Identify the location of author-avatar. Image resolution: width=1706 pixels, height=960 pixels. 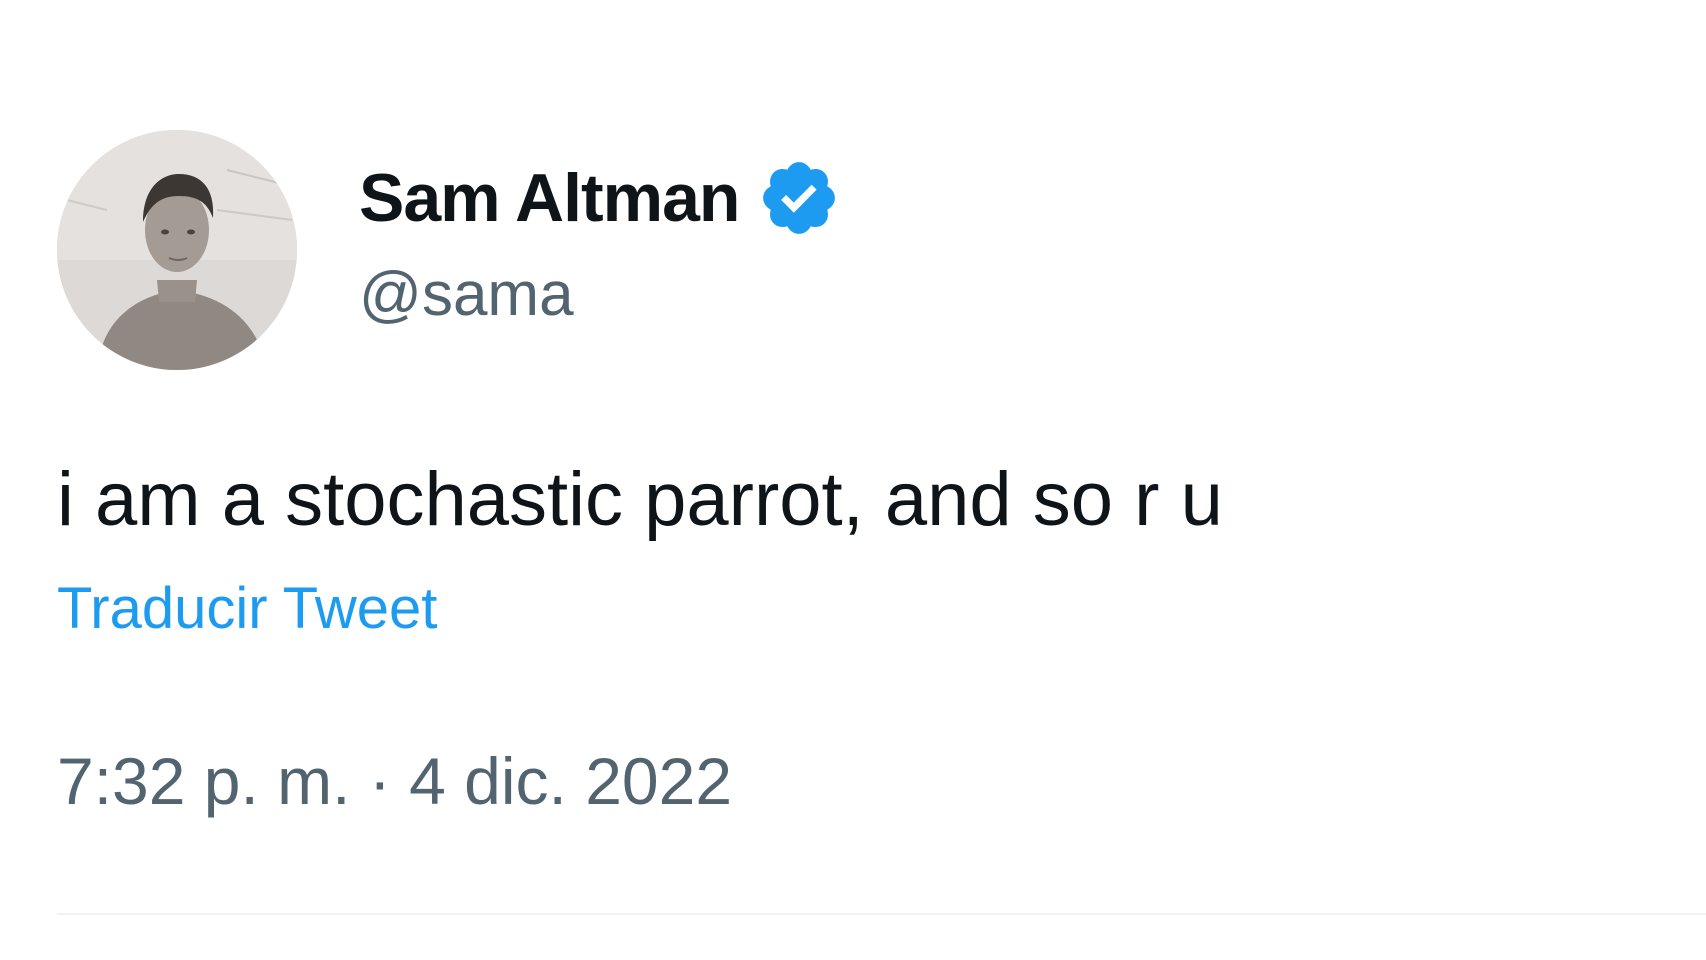
(177, 250).